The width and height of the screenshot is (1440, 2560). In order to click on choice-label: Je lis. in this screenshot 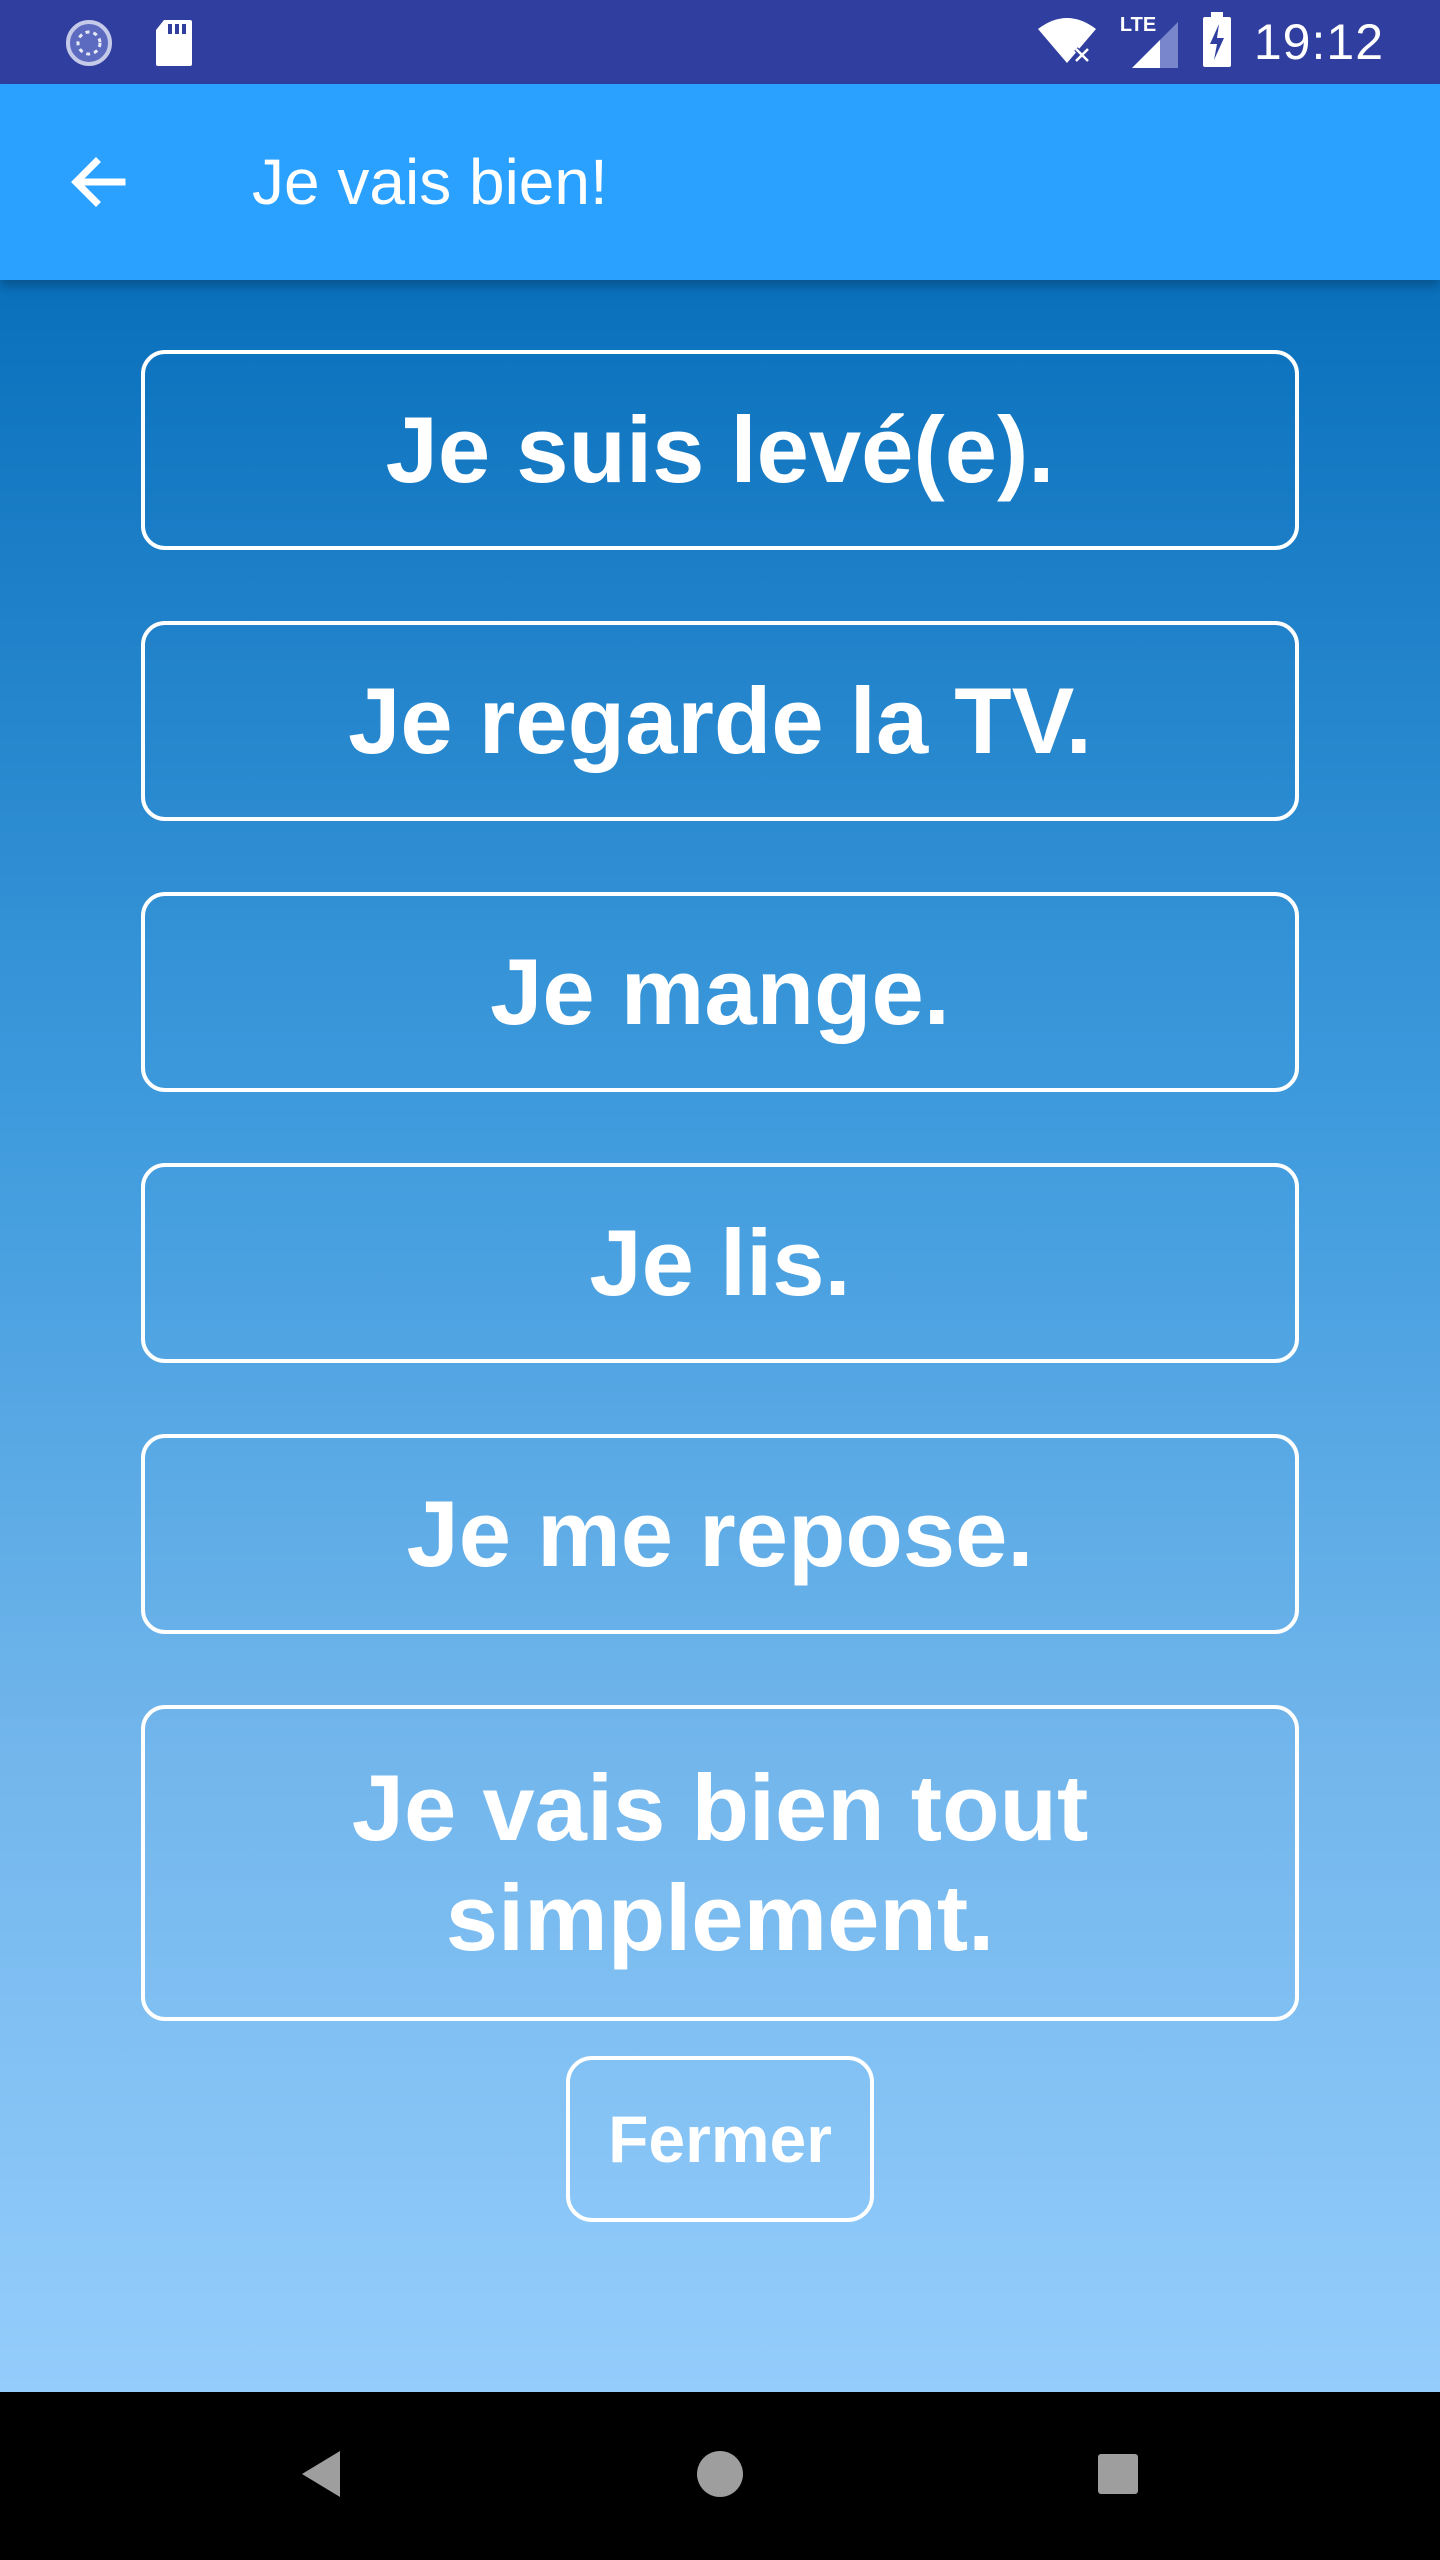, I will do `click(720, 1262)`.